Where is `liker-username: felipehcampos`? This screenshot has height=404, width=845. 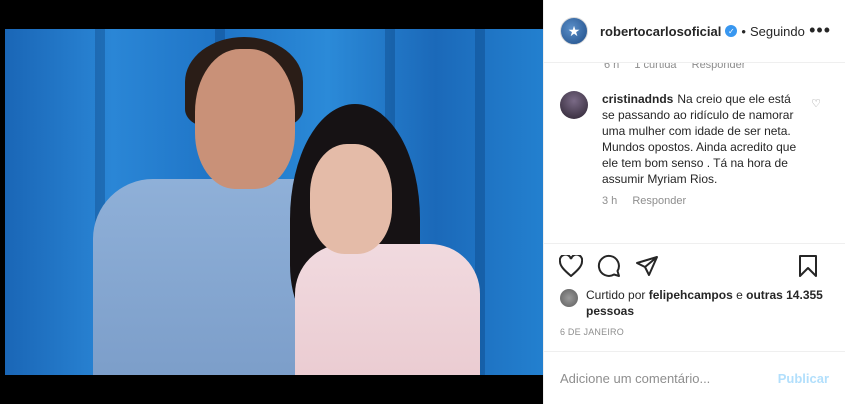 liker-username: felipehcampos is located at coordinates (691, 295).